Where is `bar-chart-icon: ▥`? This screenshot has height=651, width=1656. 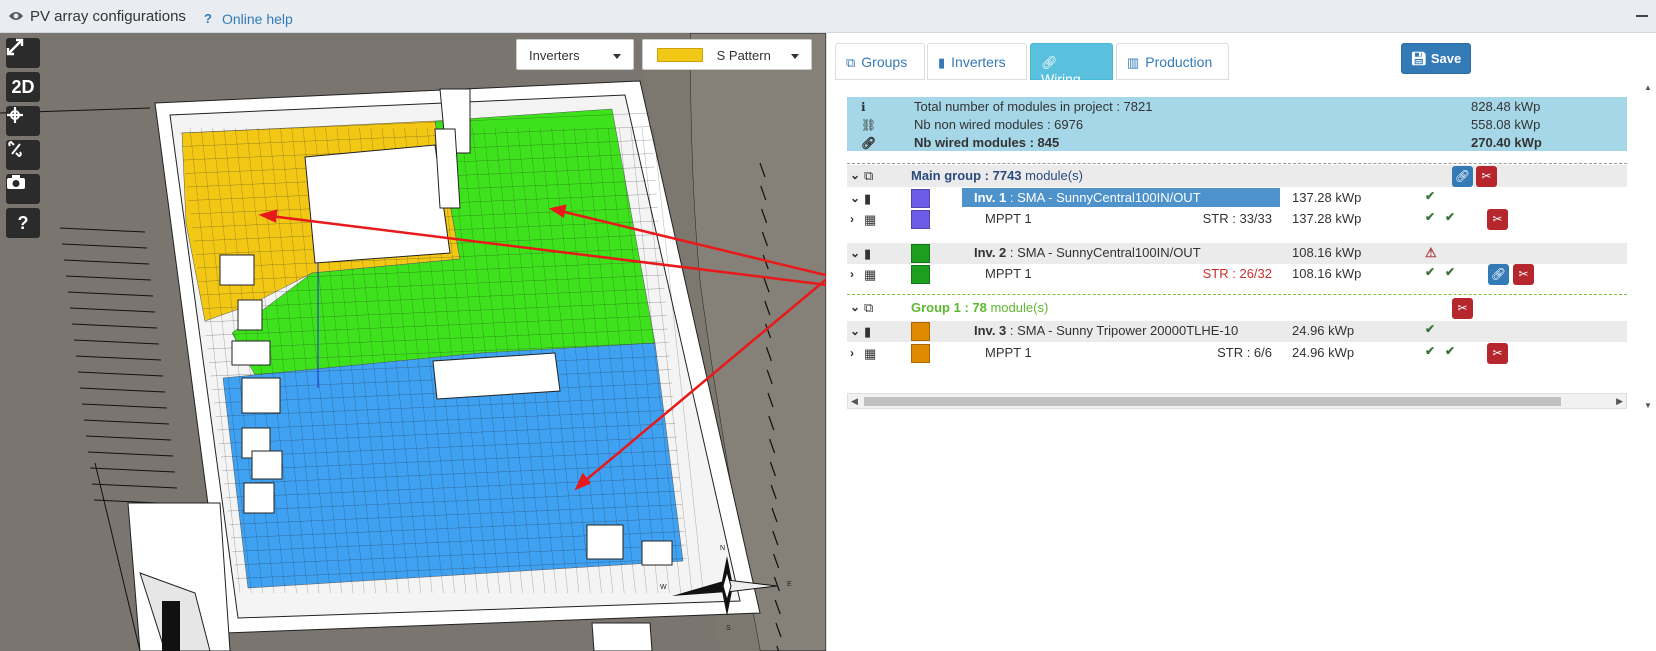
bar-chart-icon: ▥ is located at coordinates (1133, 62).